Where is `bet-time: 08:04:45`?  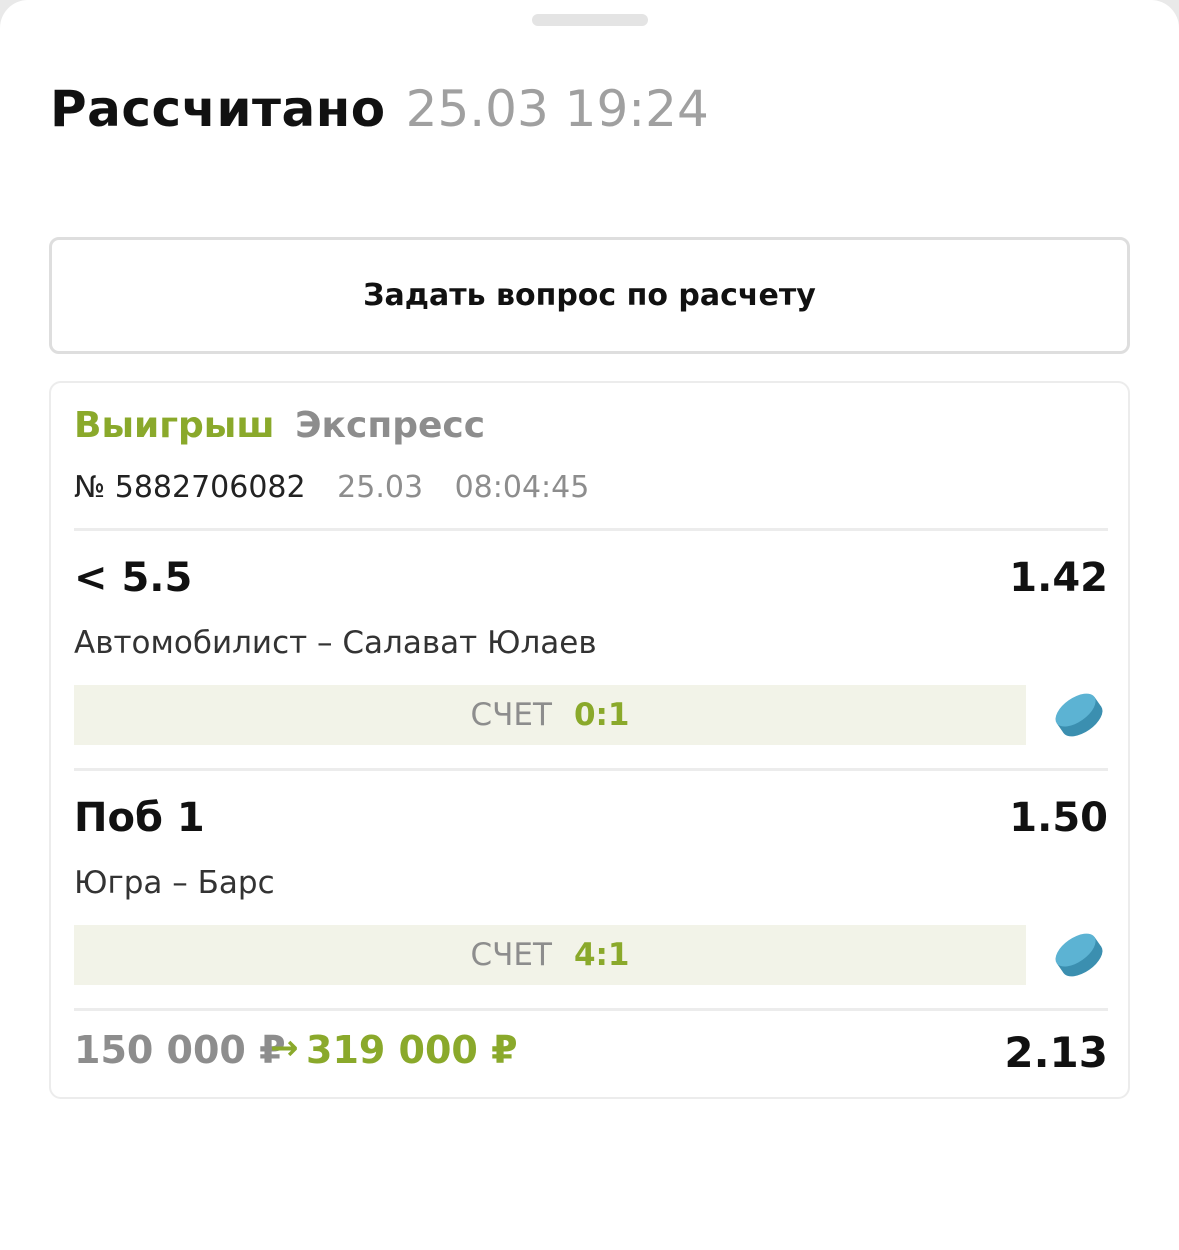 bet-time: 08:04:45 is located at coordinates (522, 487).